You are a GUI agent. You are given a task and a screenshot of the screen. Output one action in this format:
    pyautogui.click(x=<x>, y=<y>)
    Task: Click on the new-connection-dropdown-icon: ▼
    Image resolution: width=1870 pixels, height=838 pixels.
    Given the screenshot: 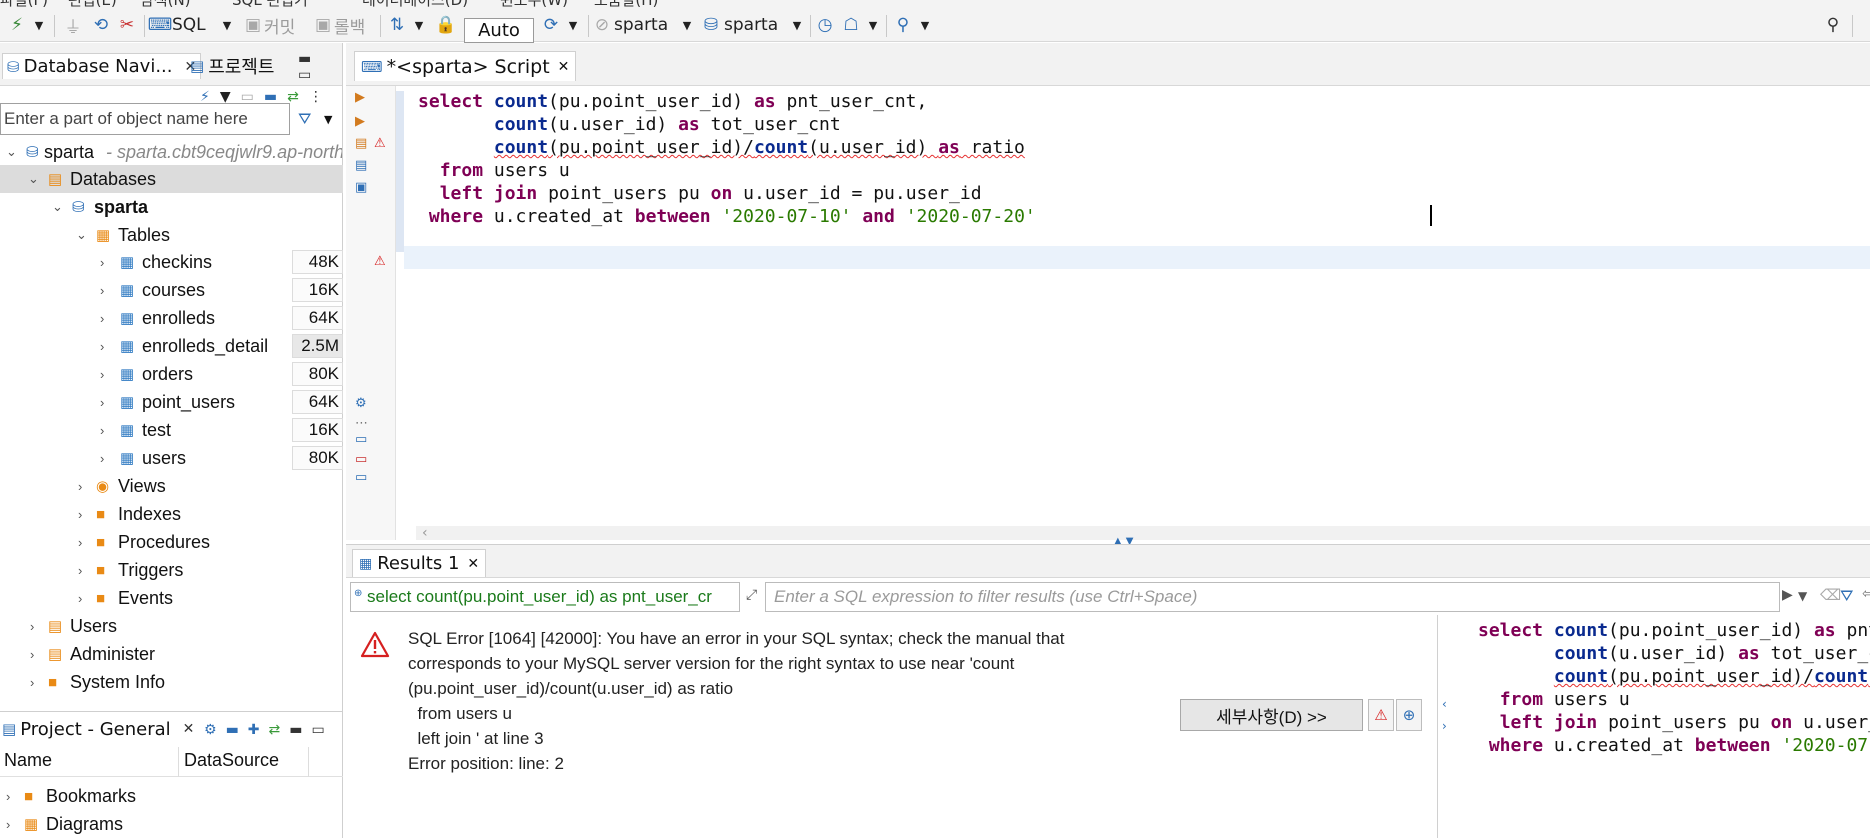 What is the action you would take?
    pyautogui.click(x=39, y=25)
    